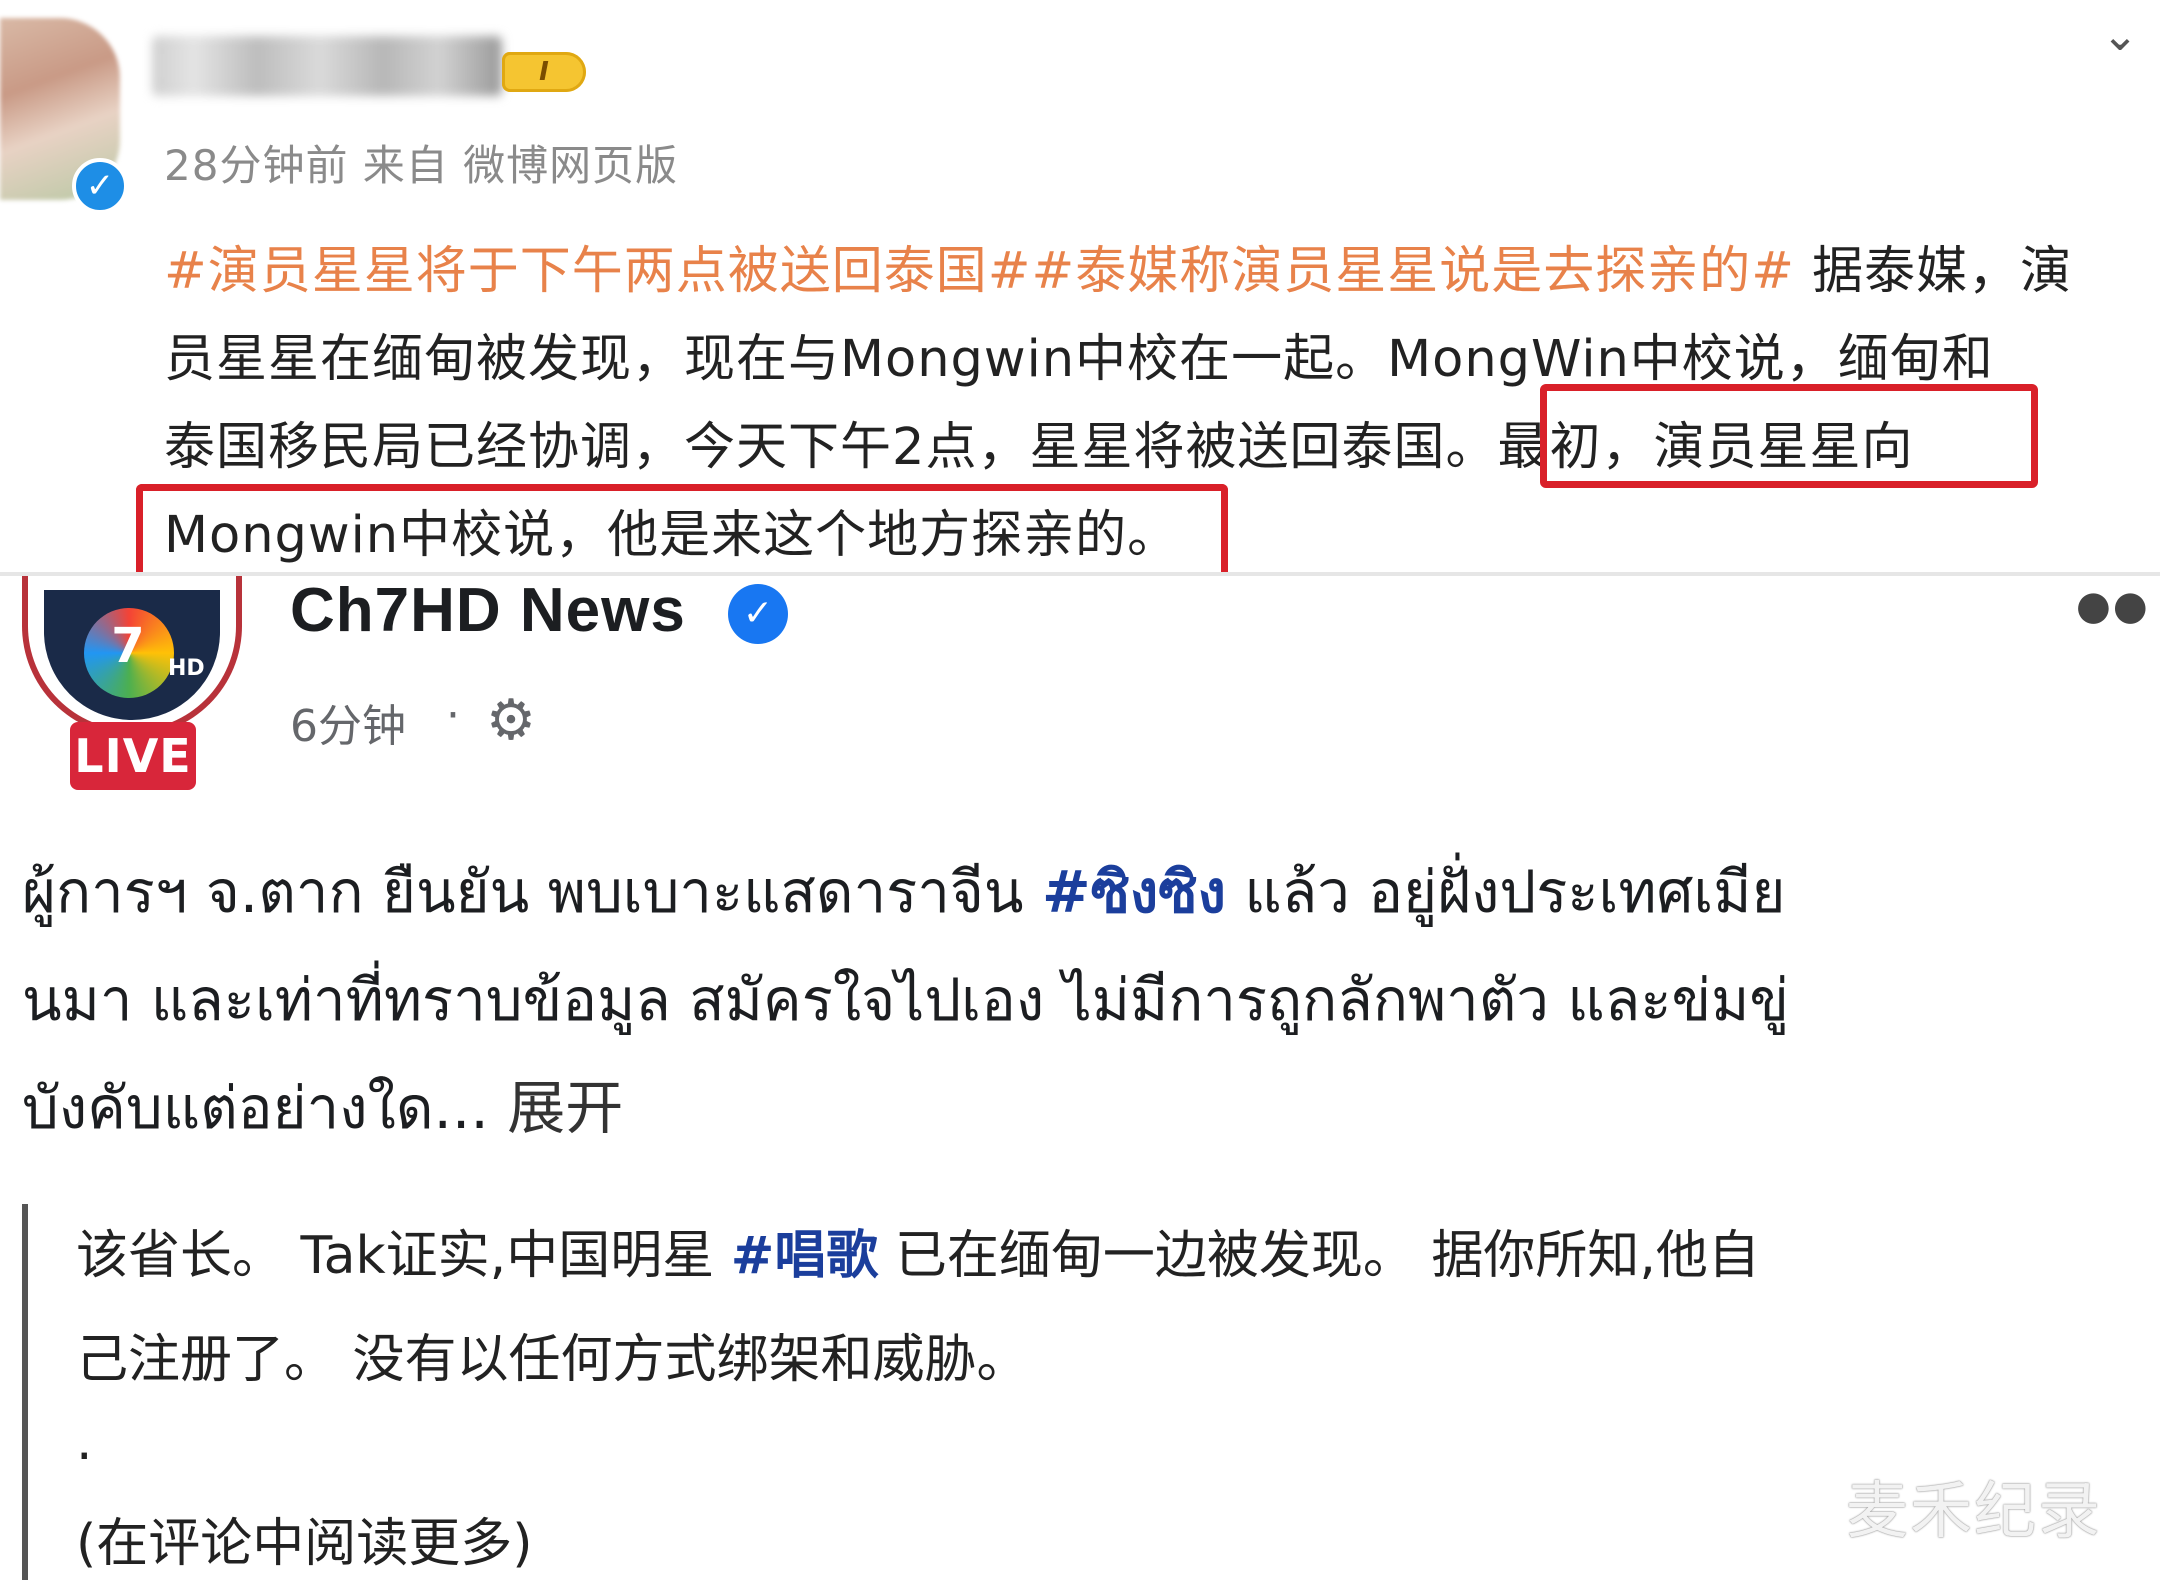 Image resolution: width=2160 pixels, height=1596 pixels. Describe the element at coordinates (348, 722) in the screenshot. I see `post-time: 6分钟` at that location.